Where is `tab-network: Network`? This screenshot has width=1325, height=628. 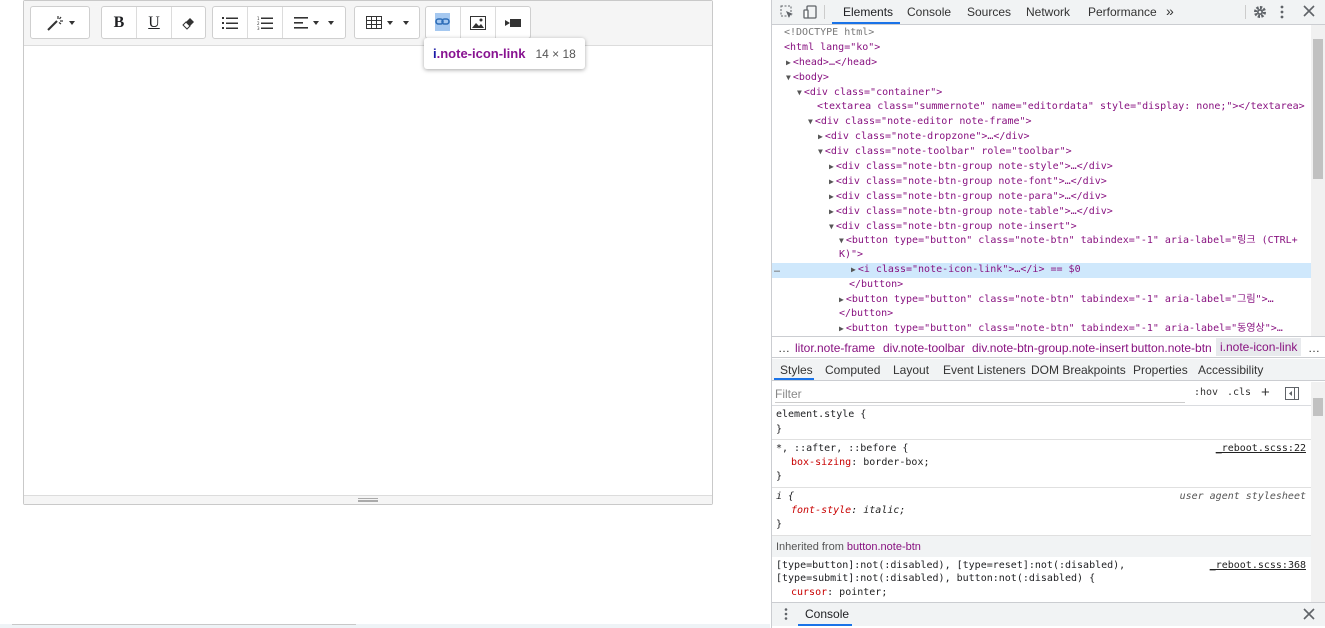 tab-network: Network is located at coordinates (1048, 12).